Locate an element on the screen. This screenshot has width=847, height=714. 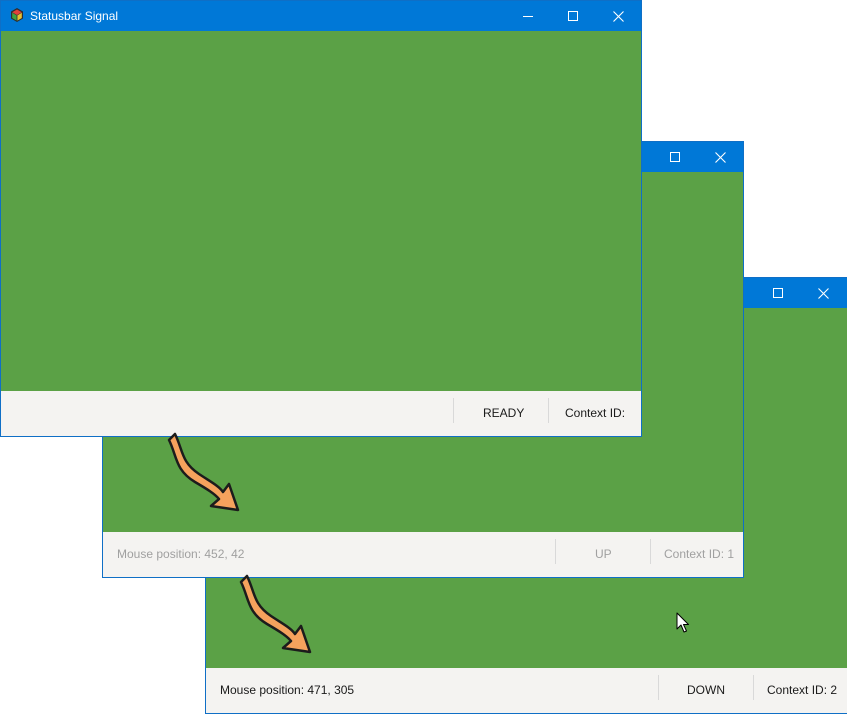
mouse-state-label: READY is located at coordinates (504, 413).